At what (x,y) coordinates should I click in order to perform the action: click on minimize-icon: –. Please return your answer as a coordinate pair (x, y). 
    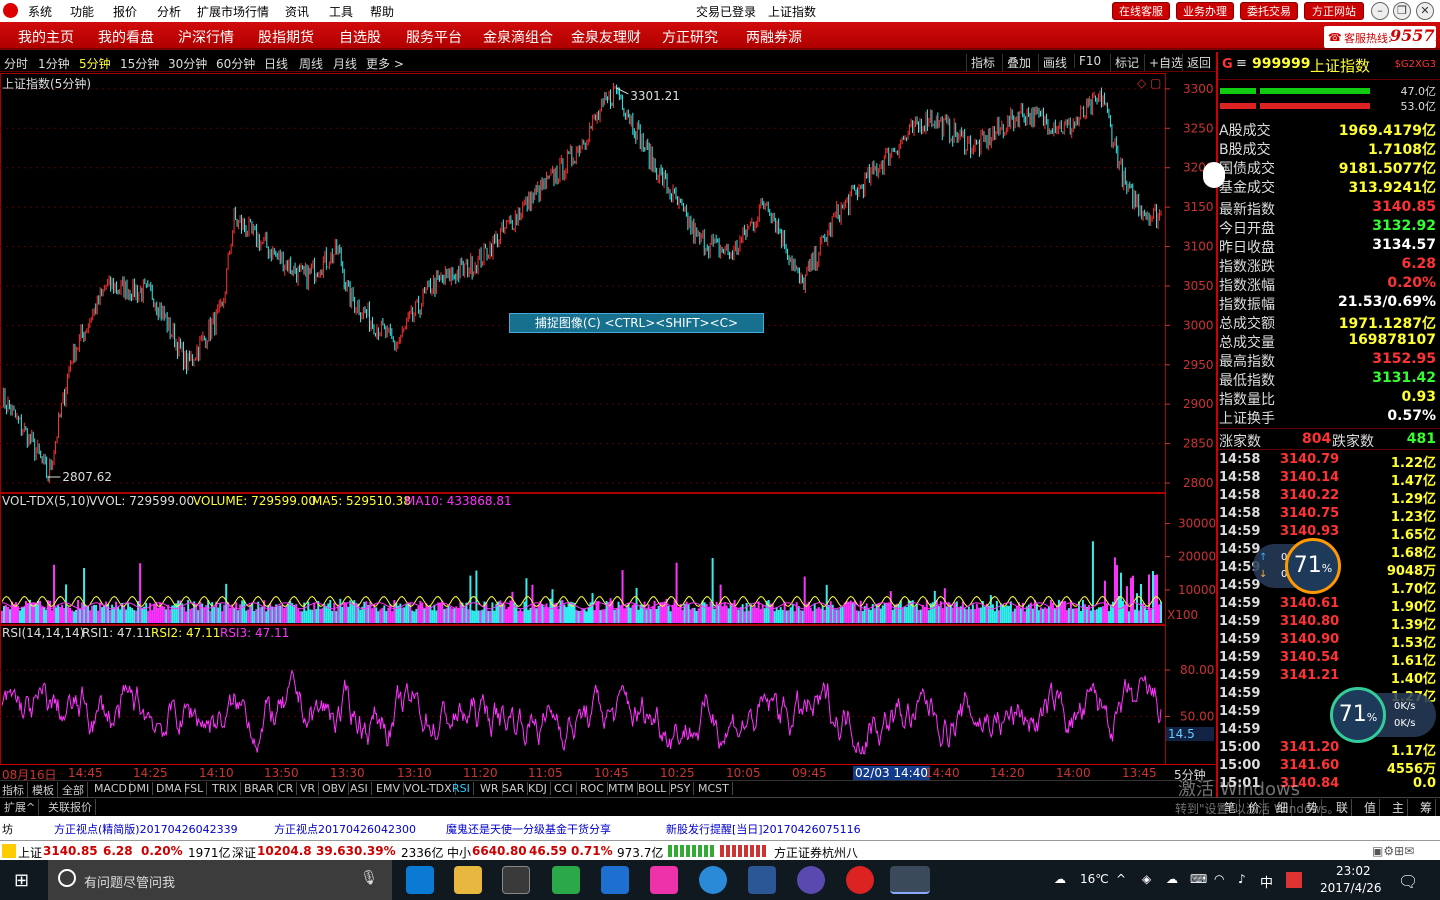
    Looking at the image, I should click on (1380, 11).